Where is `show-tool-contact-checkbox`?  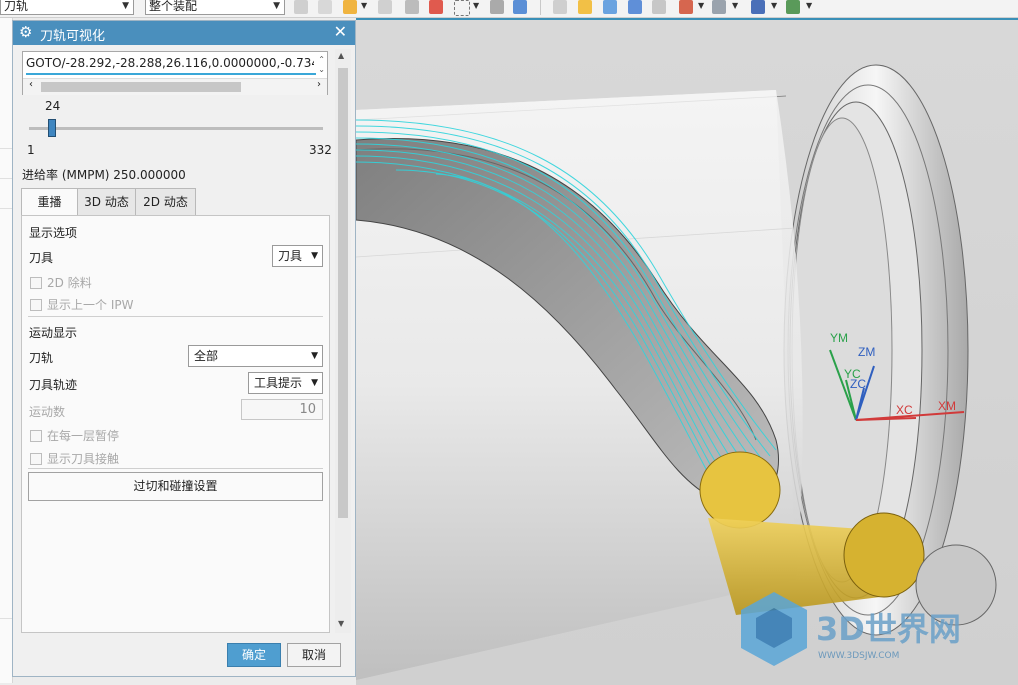 show-tool-contact-checkbox is located at coordinates (36, 459).